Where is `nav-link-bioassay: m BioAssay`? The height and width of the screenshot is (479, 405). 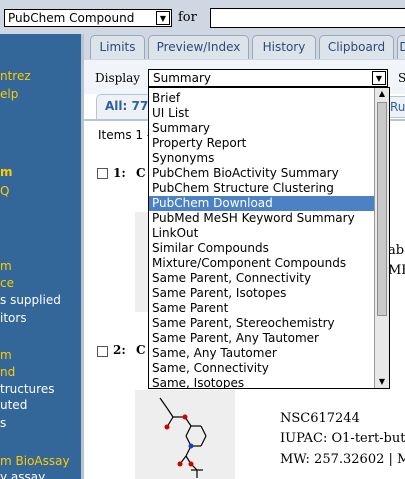 nav-link-bioassay: m BioAssay is located at coordinates (35, 461).